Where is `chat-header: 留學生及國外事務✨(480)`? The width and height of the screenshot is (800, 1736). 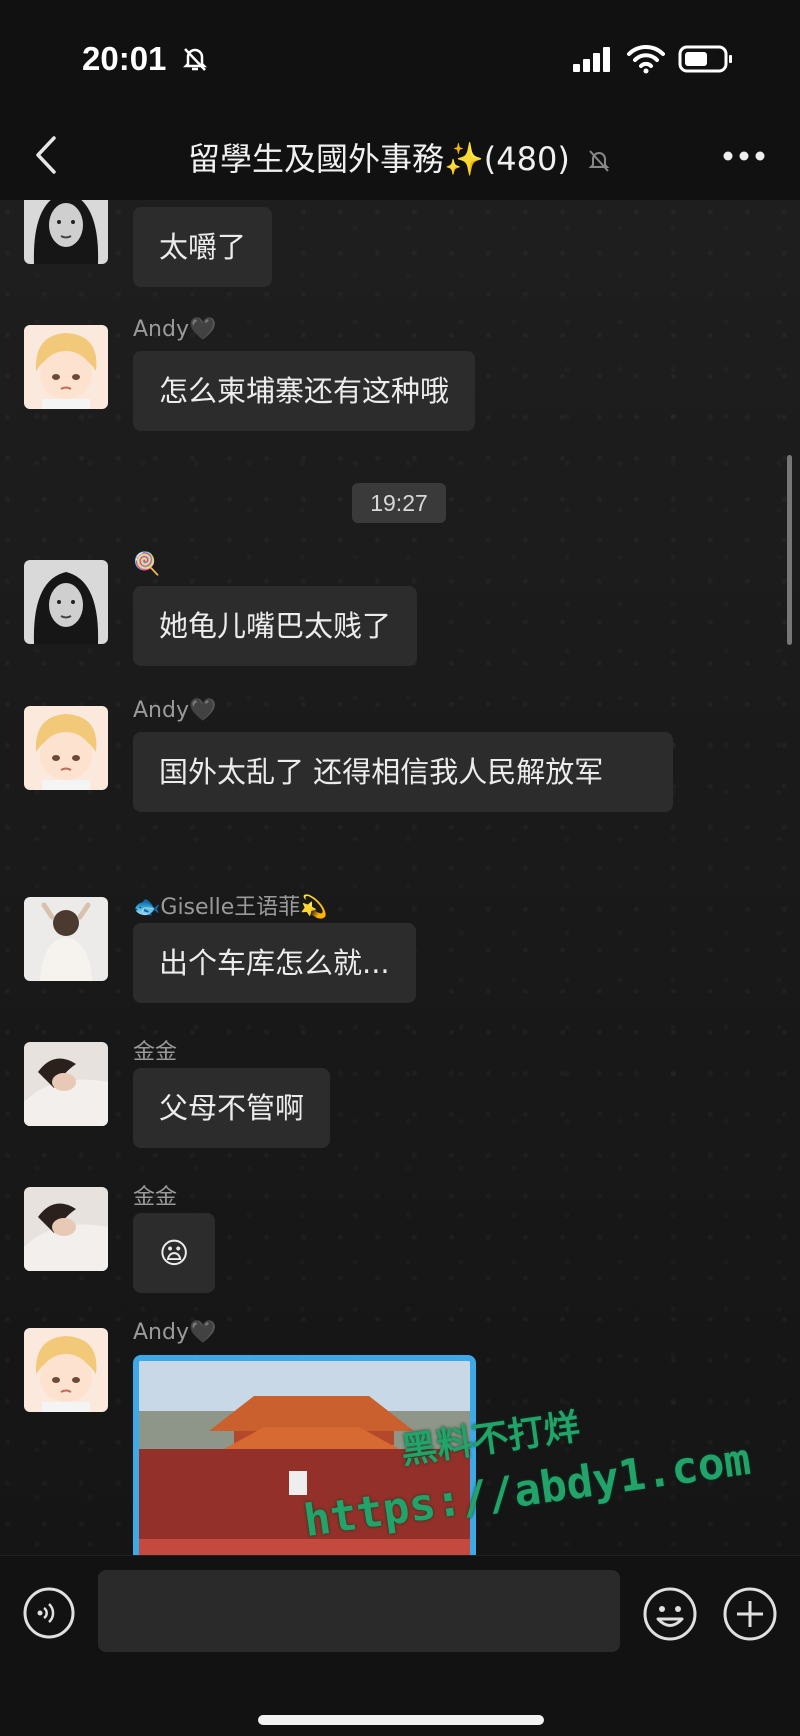 chat-header: 留學生及國外事務✨(480) is located at coordinates (400, 155).